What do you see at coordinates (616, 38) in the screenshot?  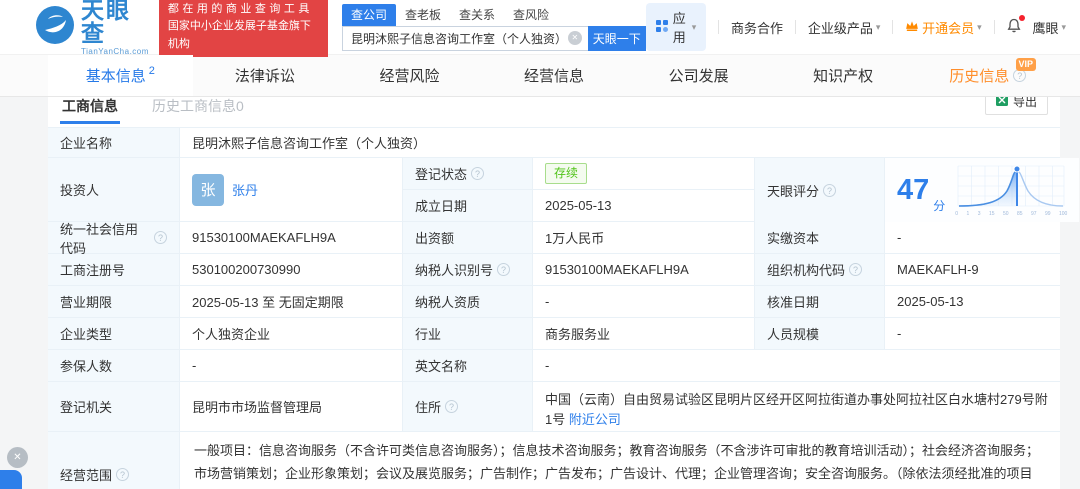 I see `search-button: 天眼一下` at bounding box center [616, 38].